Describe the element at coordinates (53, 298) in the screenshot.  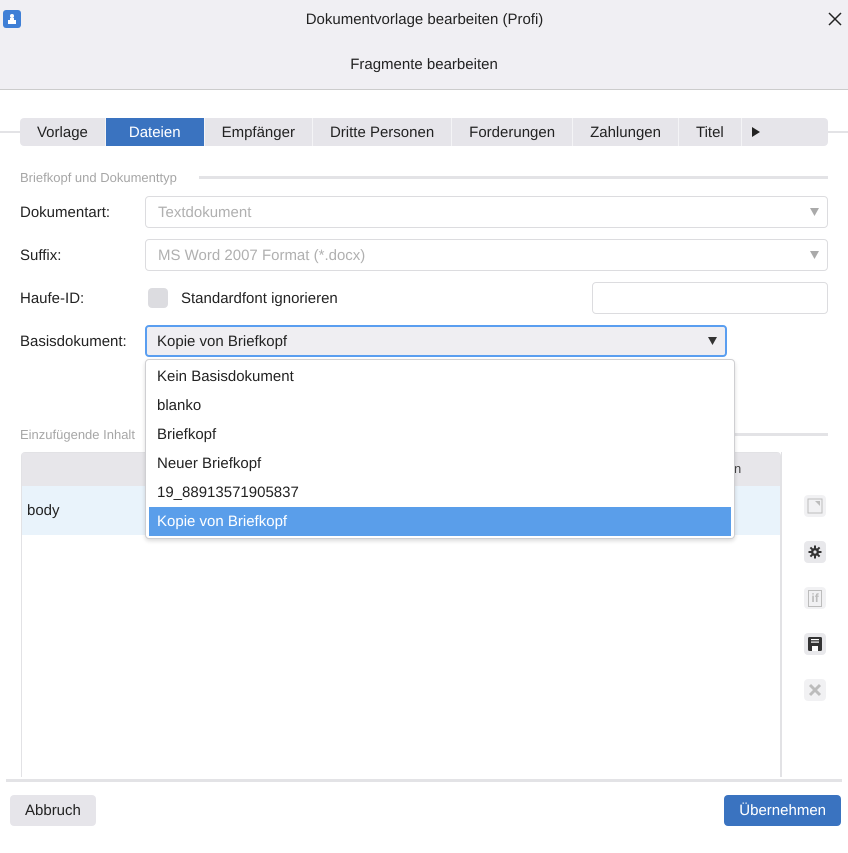
I see `field-label: Haufe-ID:` at that location.